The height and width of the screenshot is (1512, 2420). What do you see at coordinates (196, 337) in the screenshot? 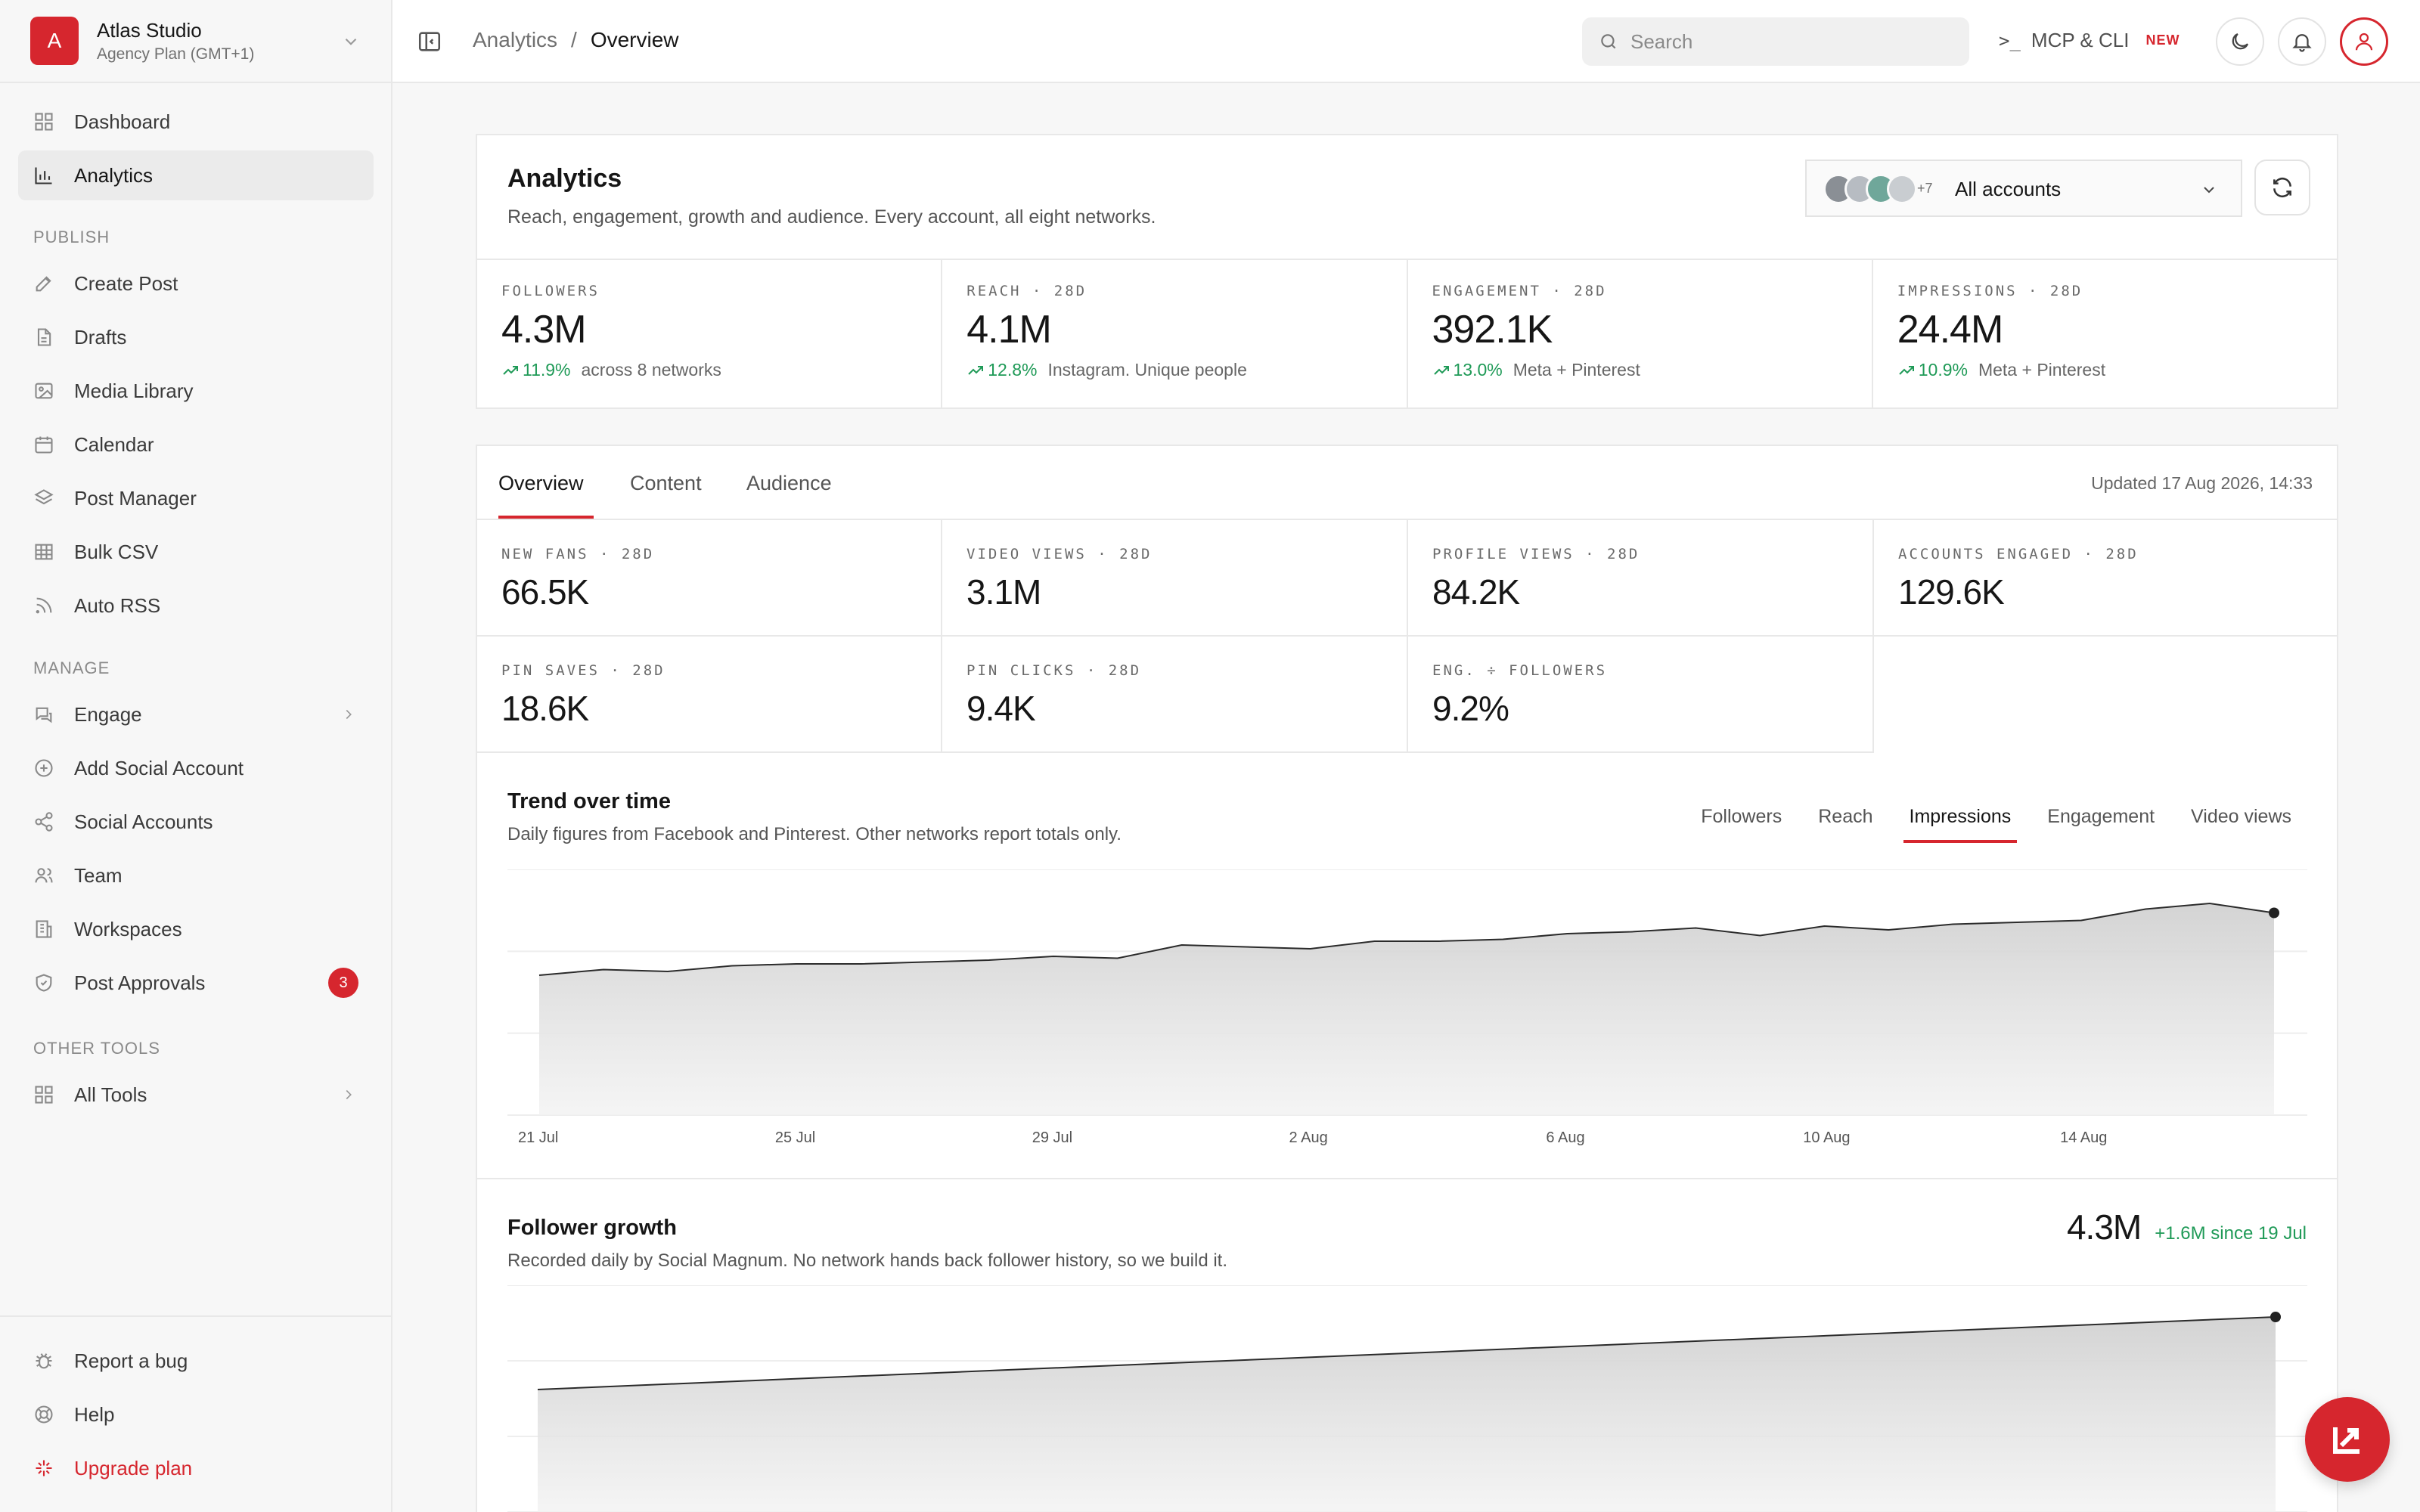
I see `sidebar-item-drafts: Drafts` at bounding box center [196, 337].